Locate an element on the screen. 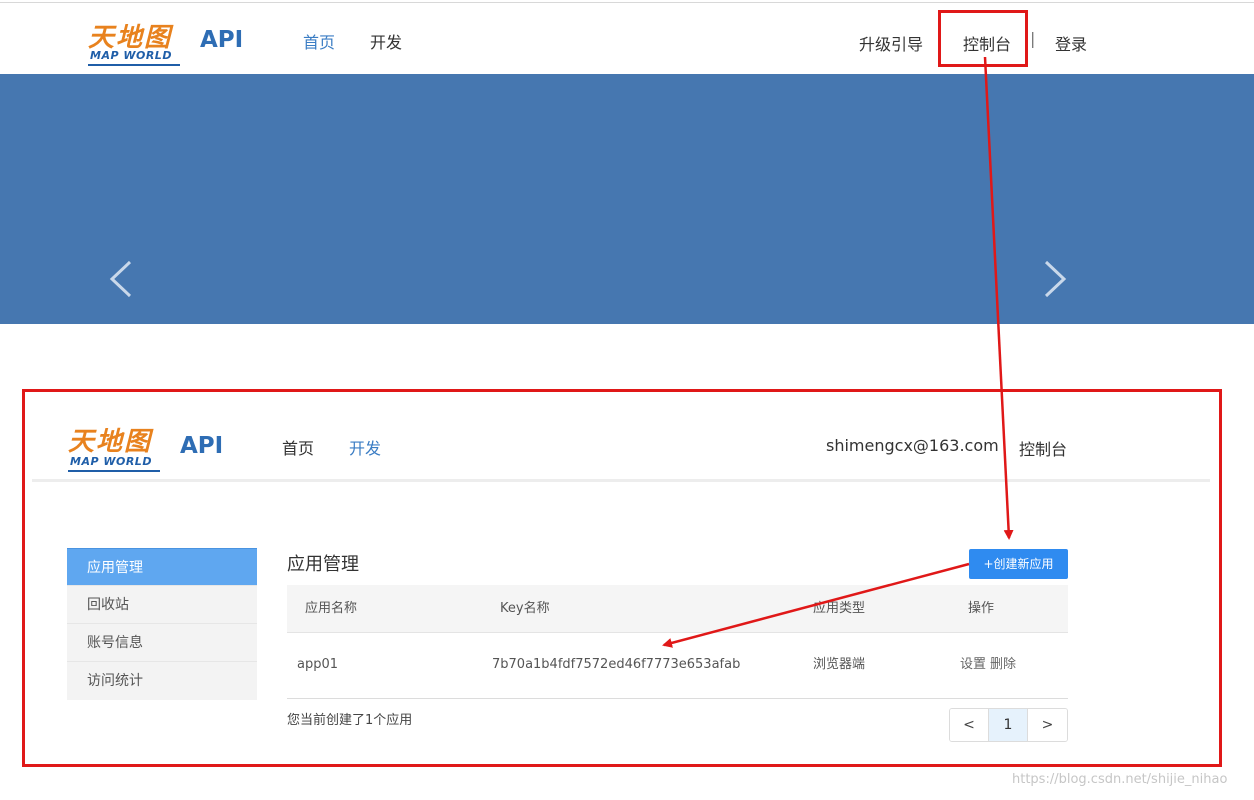 The height and width of the screenshot is (800, 1254). pagination-page-1: 1 is located at coordinates (1008, 725).